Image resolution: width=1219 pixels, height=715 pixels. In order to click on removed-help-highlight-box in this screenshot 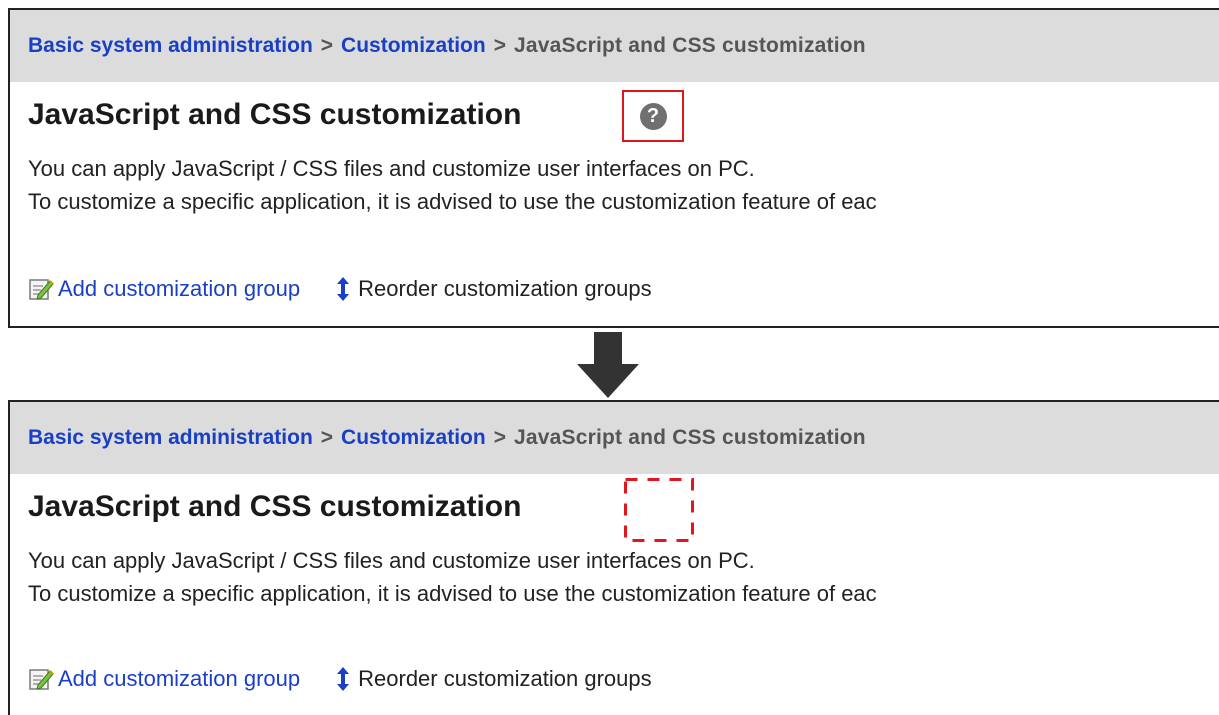, I will do `click(659, 510)`.